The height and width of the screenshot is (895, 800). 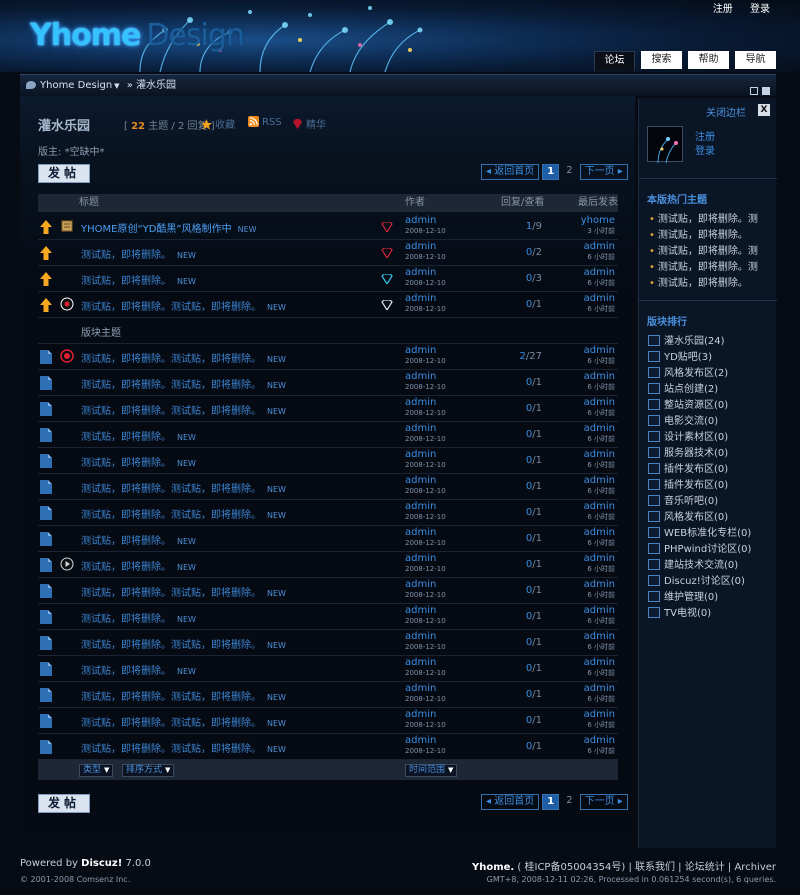 I want to click on new-post-button: 发帖, so click(x=64, y=173).